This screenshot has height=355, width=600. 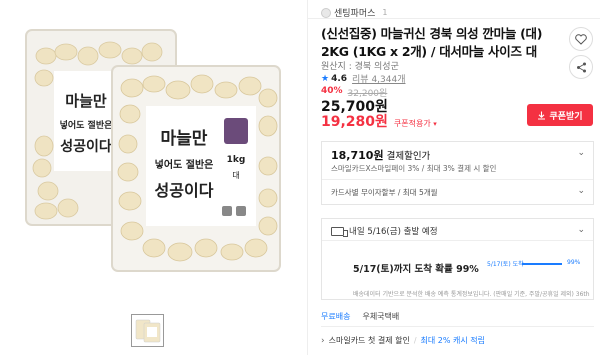 I want to click on package-brand-2: 넣어도 절반은, so click(x=184, y=164).